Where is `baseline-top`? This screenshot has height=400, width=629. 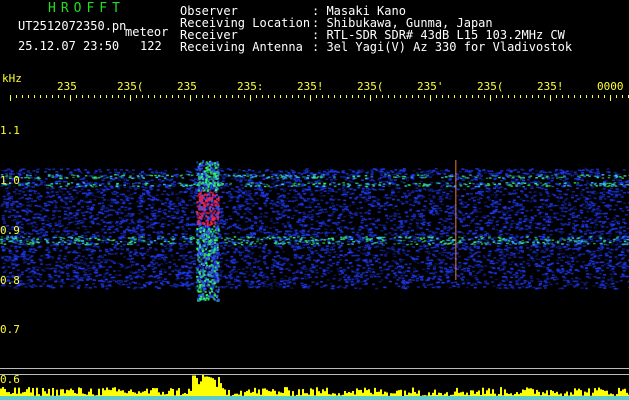
baseline-top is located at coordinates (314, 368).